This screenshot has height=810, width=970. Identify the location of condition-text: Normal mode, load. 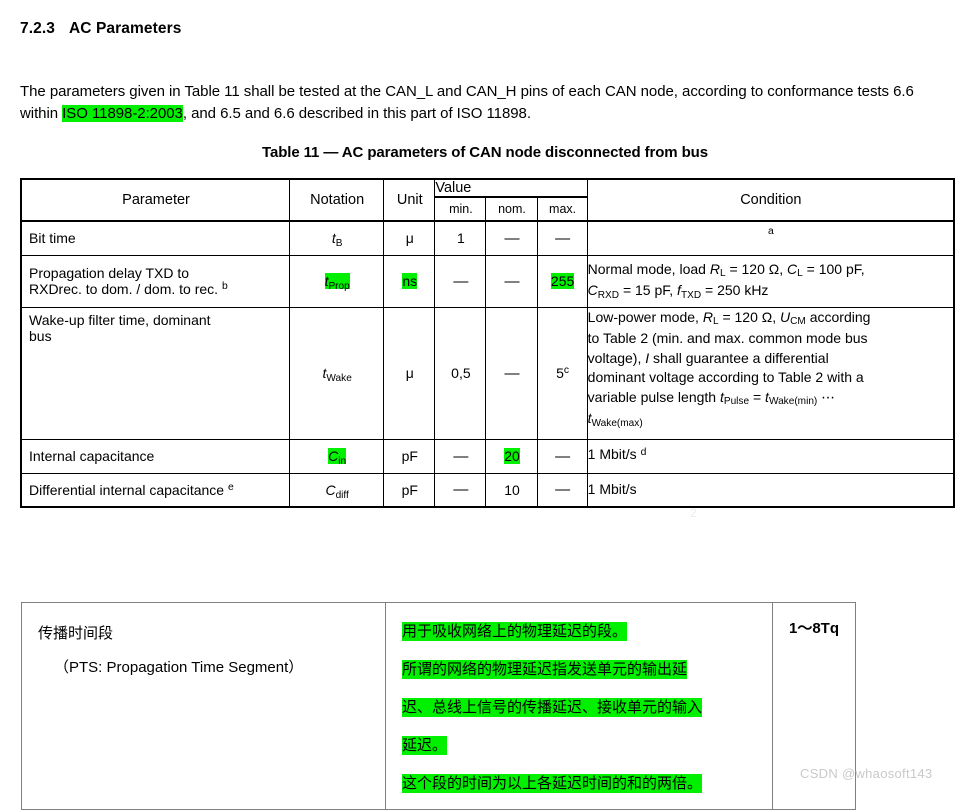
(648, 268).